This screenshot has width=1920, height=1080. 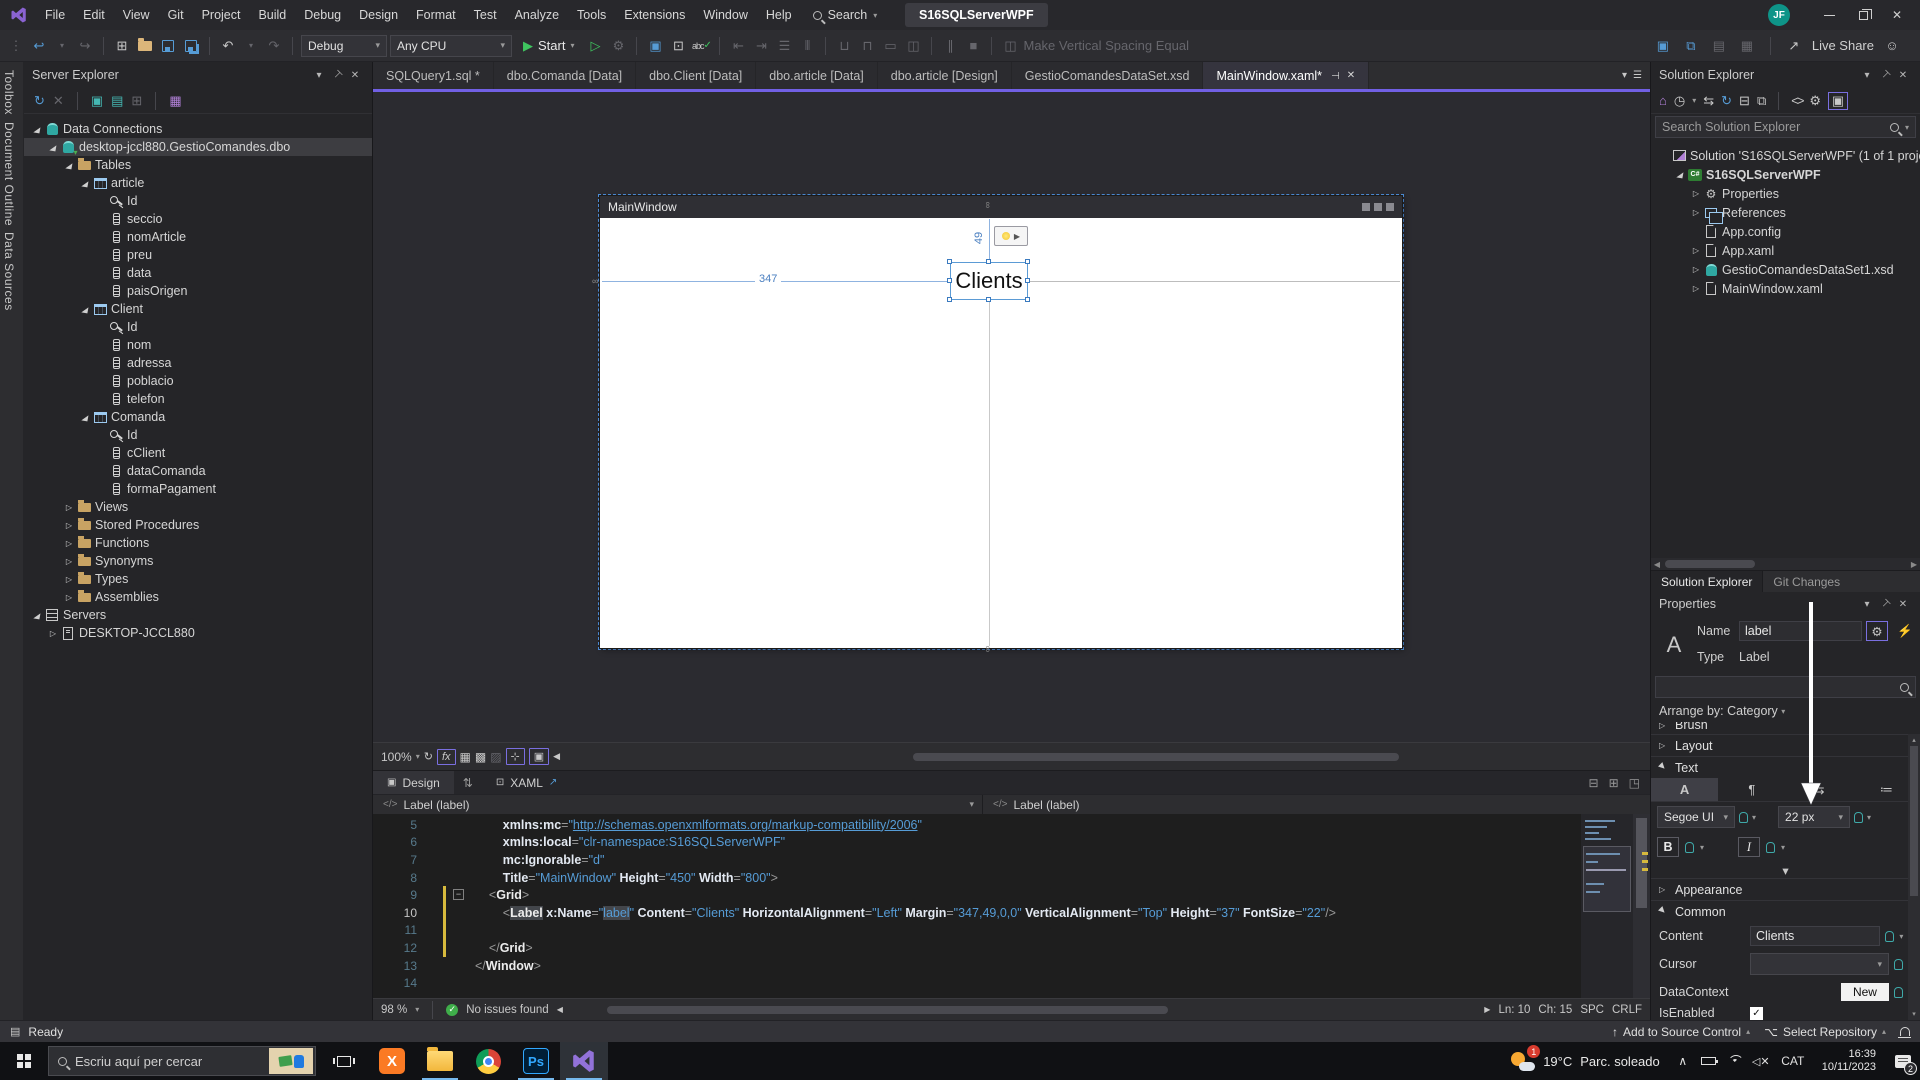 I want to click on fold-toggle: −, so click(x=458, y=895).